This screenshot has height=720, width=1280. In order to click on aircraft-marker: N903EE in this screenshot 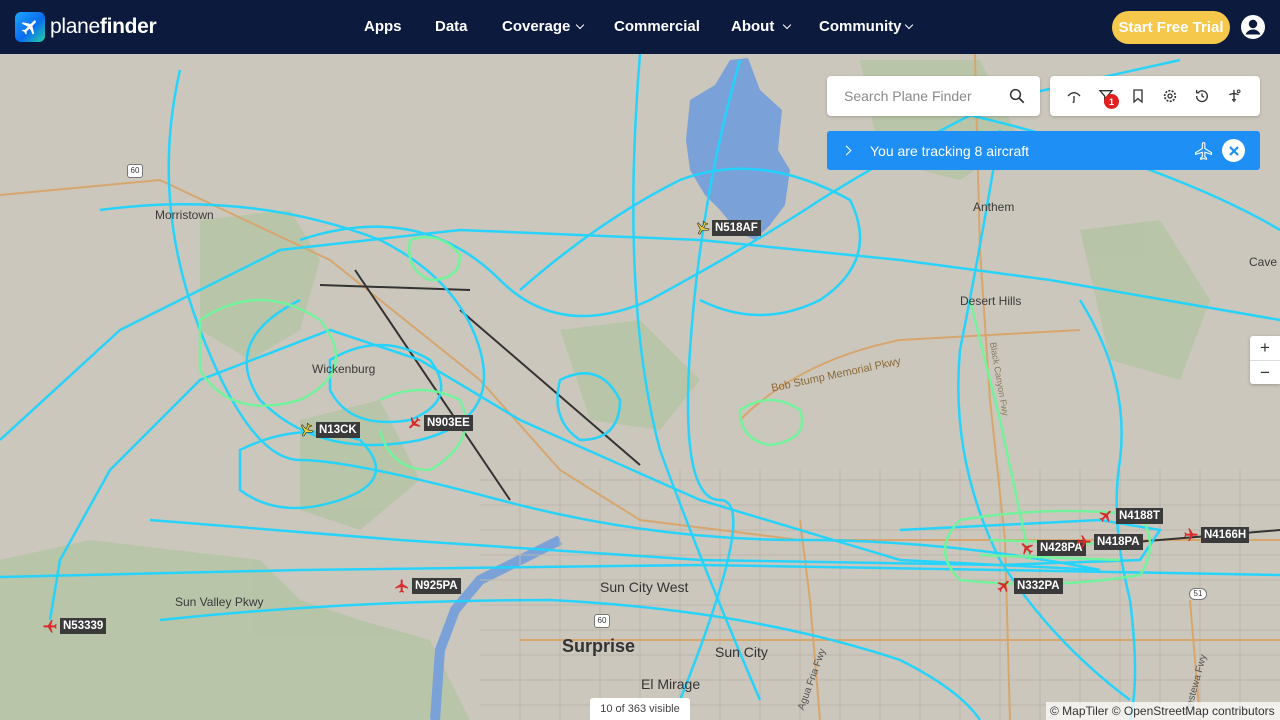, I will do `click(439, 423)`.